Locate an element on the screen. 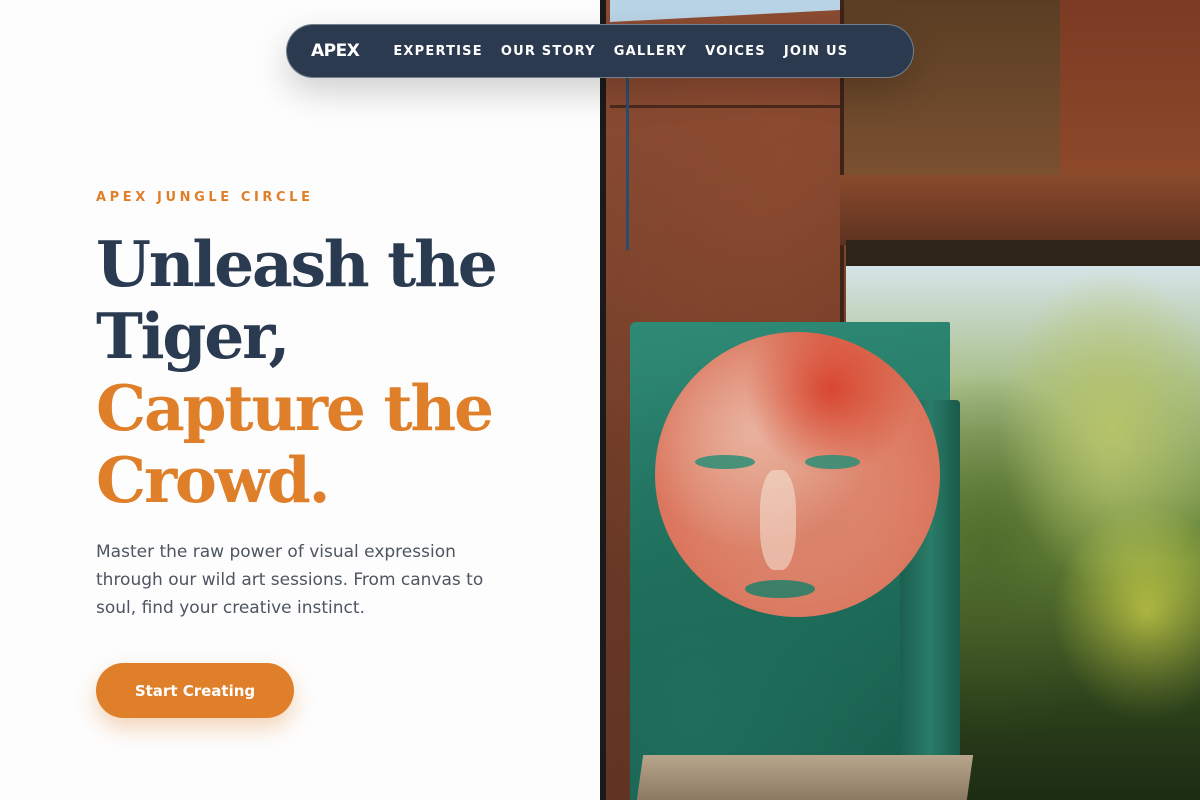 The image size is (1200, 800). nav-link-expertise: EXPERTISE is located at coordinates (438, 51).